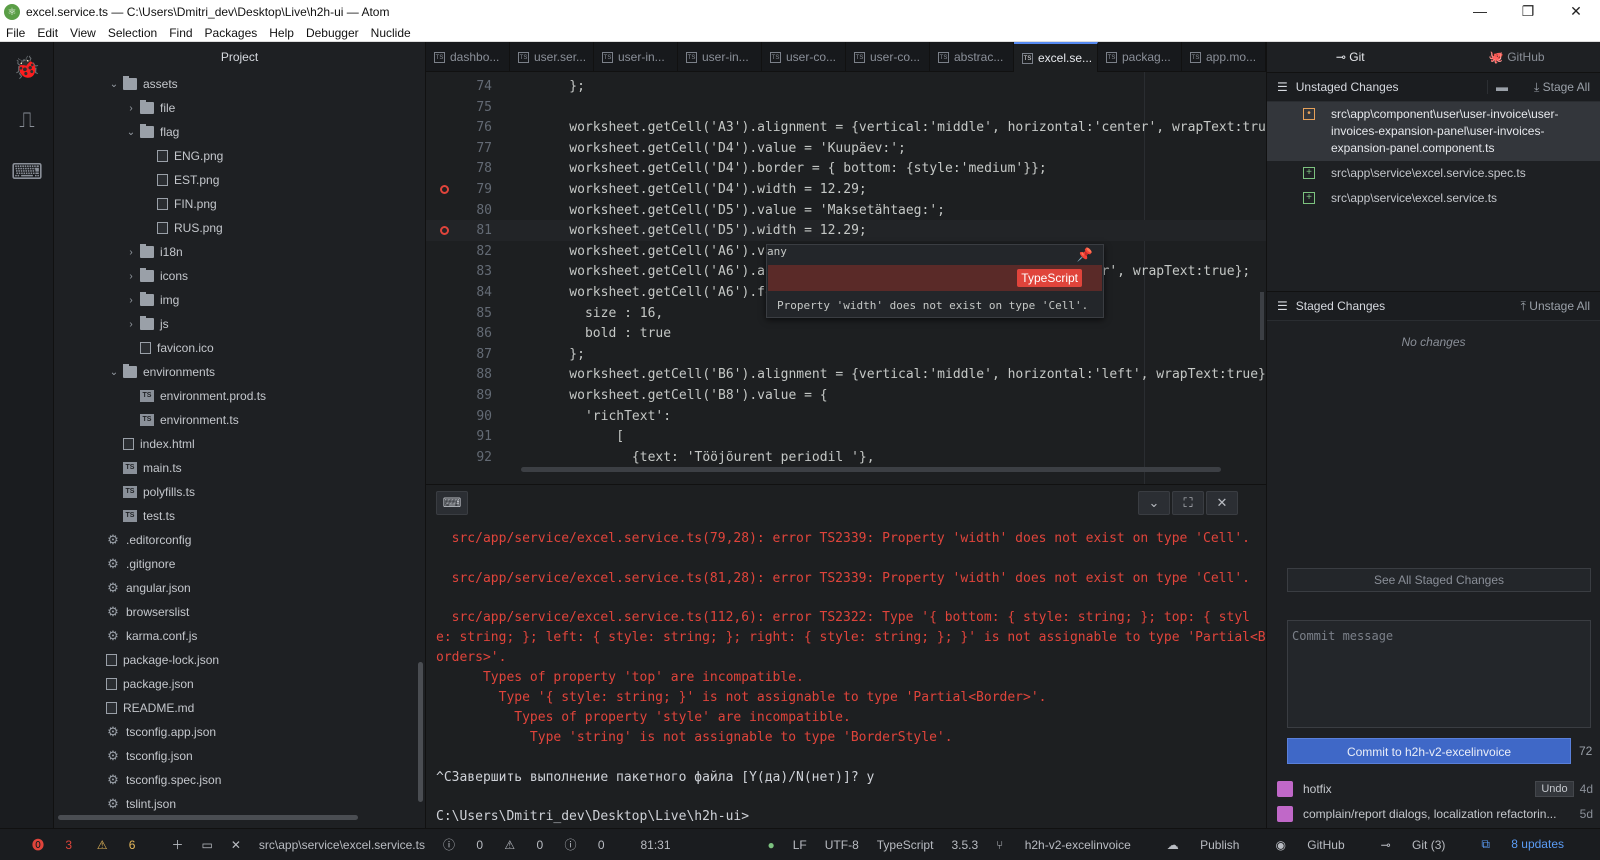  What do you see at coordinates (239, 372) in the screenshot?
I see `tree-item: ⌄ environments` at bounding box center [239, 372].